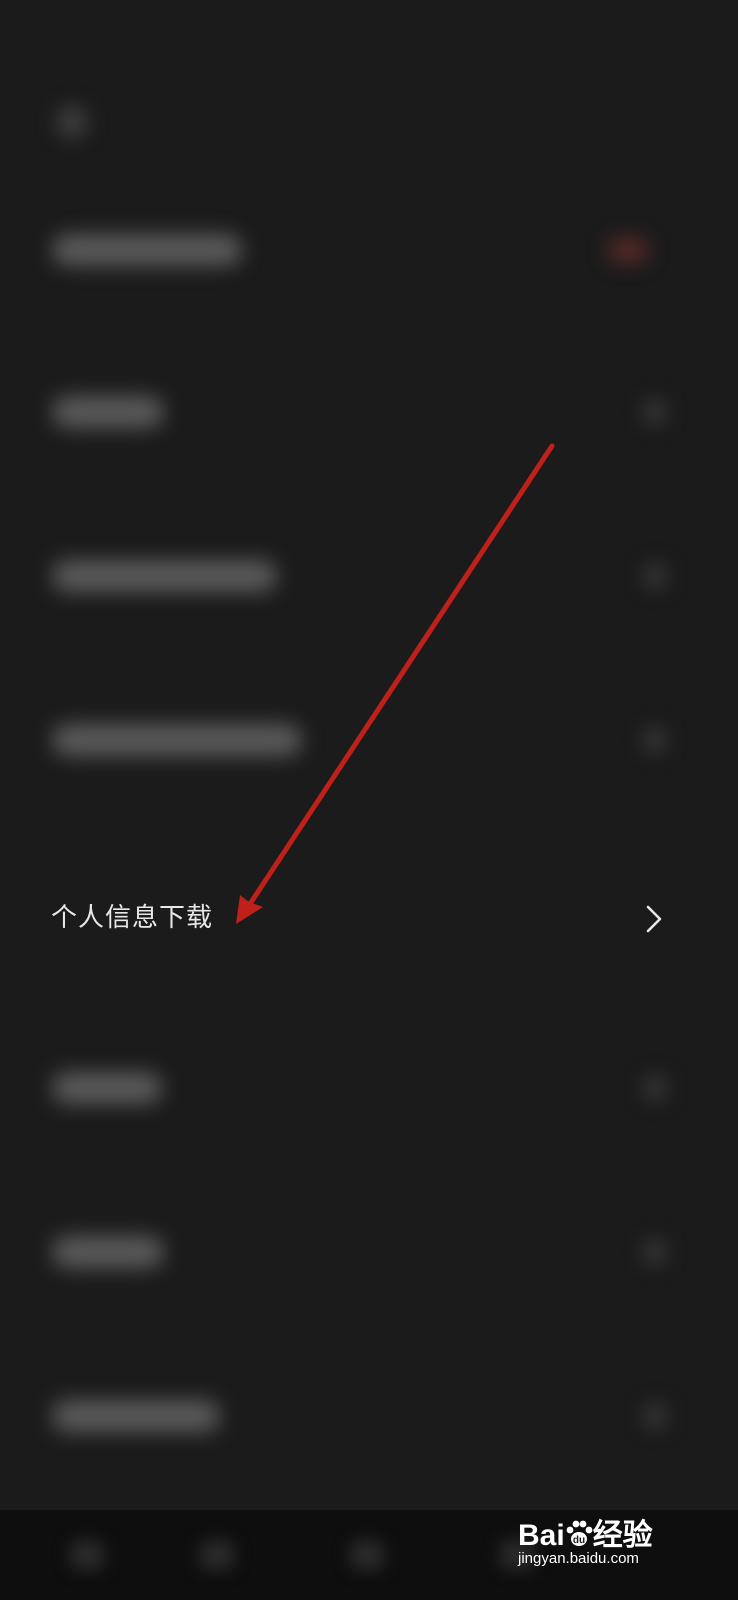 This screenshot has width=738, height=1600. What do you see at coordinates (72, 122) in the screenshot?
I see `back-arrow-icon` at bounding box center [72, 122].